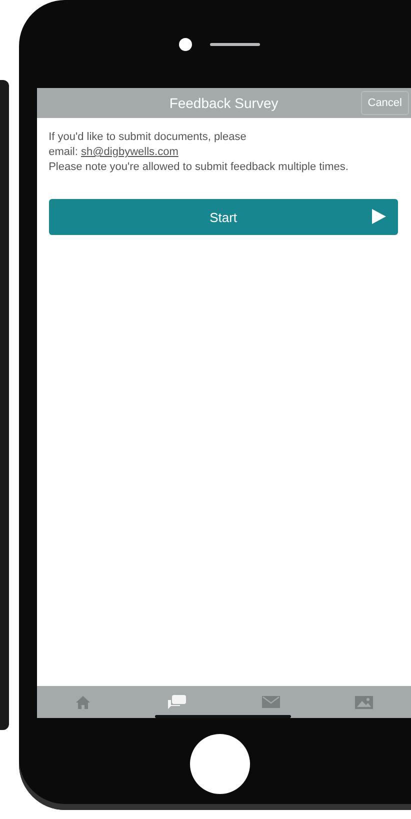 The height and width of the screenshot is (819, 411). I want to click on speaker-icon, so click(235, 44).